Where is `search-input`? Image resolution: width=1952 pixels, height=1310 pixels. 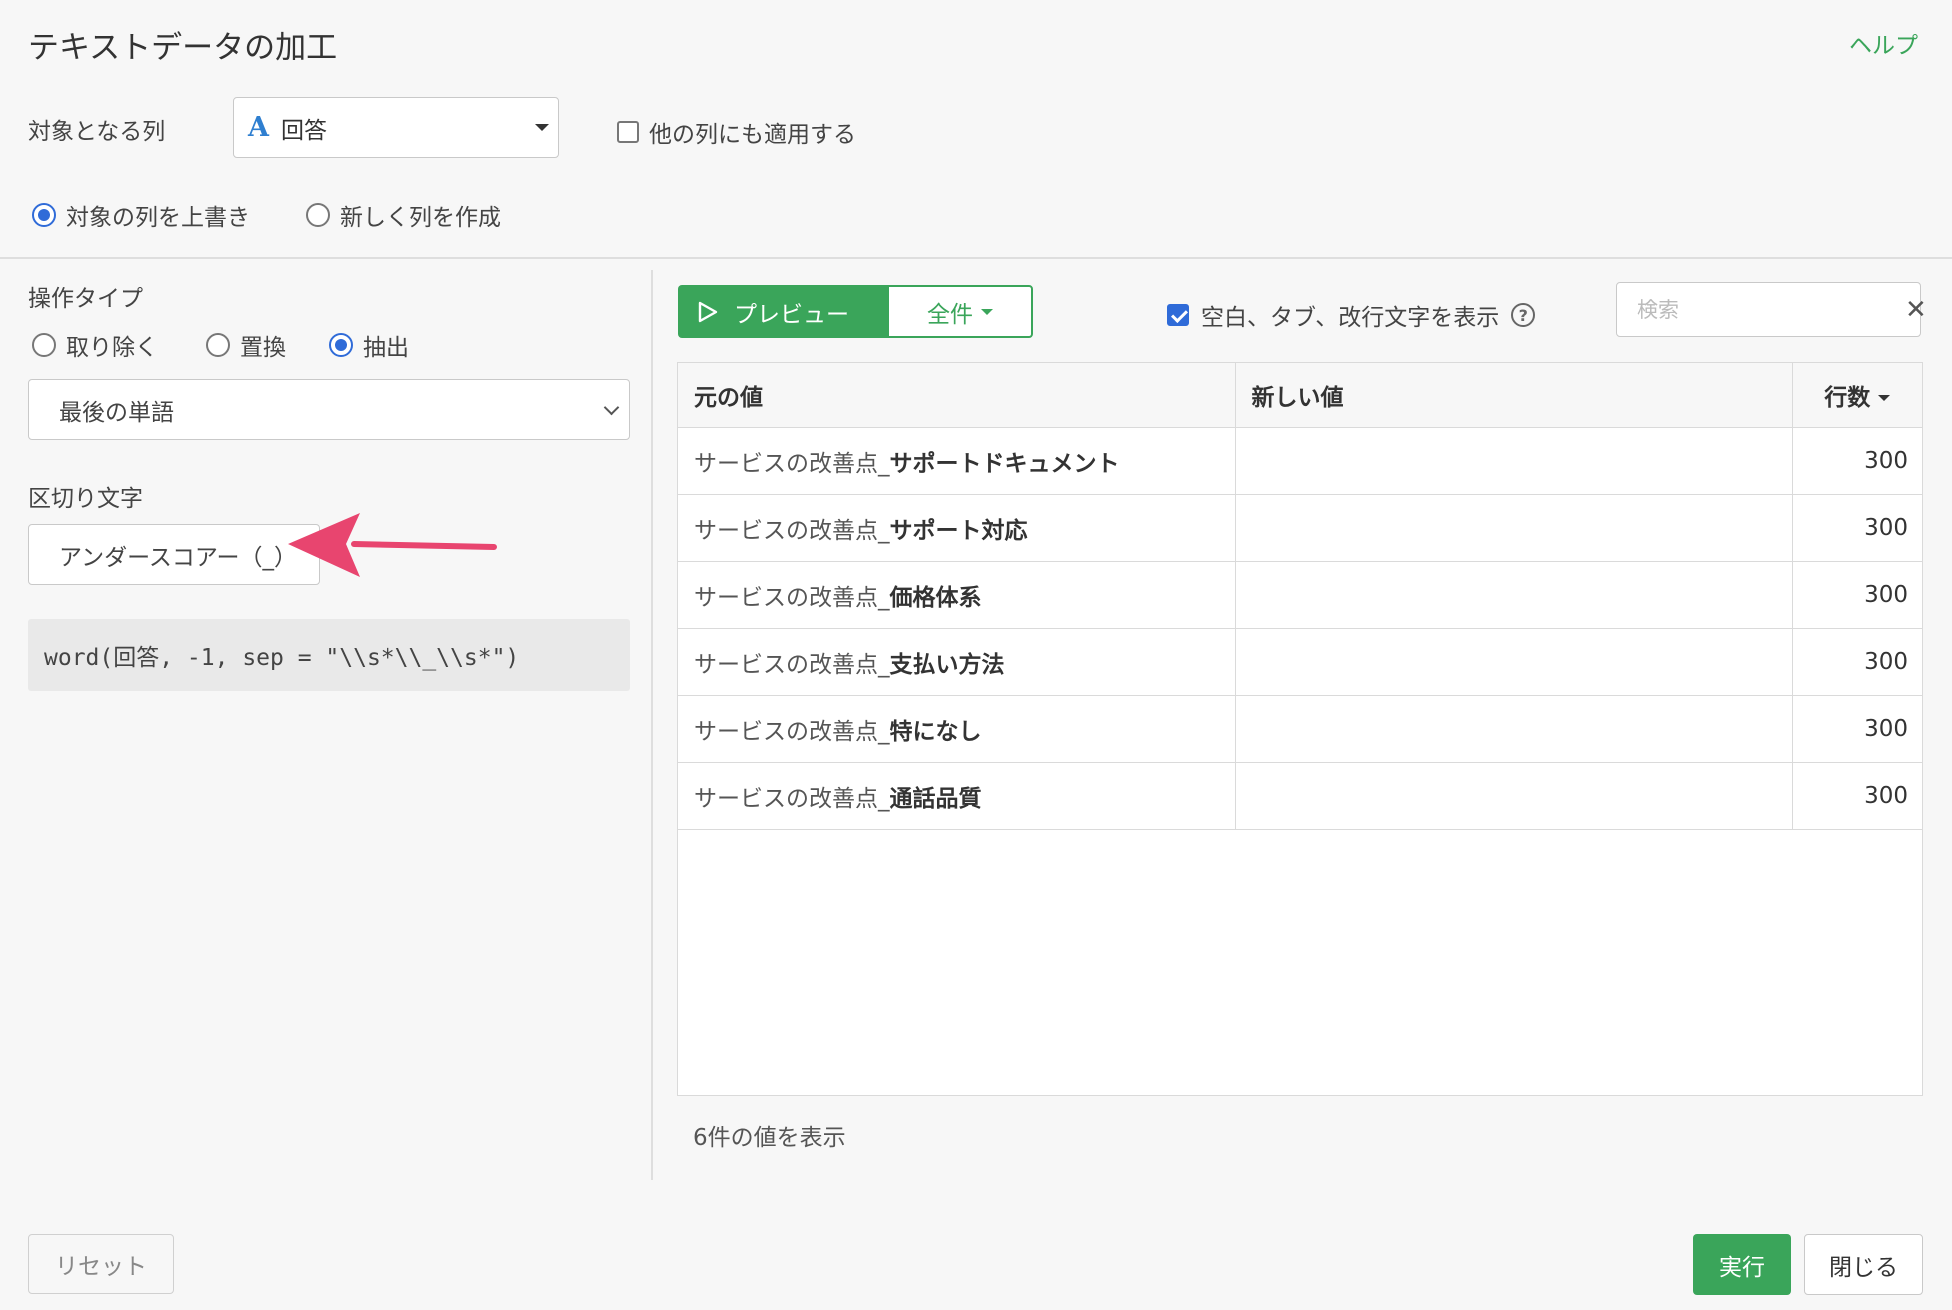 search-input is located at coordinates (1771, 309).